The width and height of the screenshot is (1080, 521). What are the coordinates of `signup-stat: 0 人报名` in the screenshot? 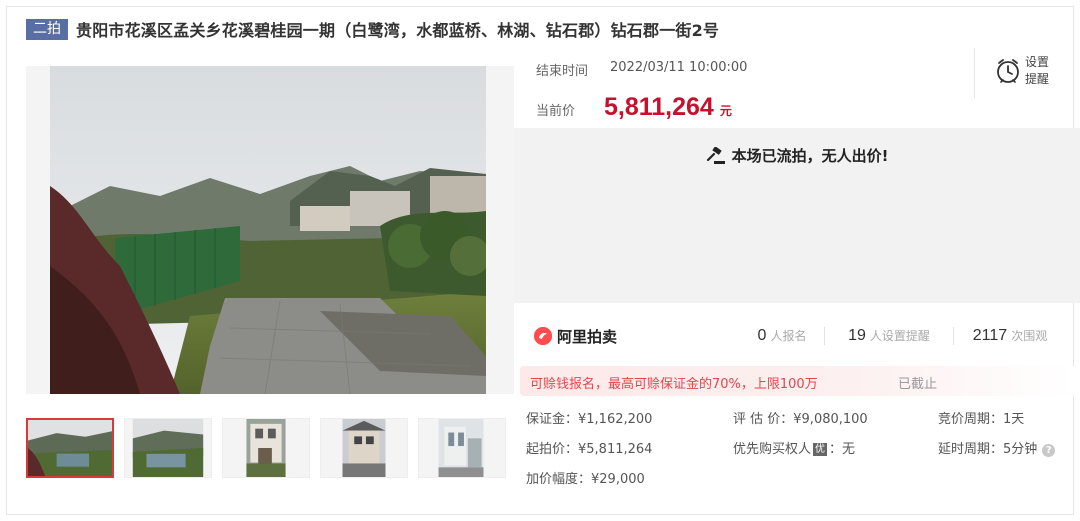 It's located at (782, 336).